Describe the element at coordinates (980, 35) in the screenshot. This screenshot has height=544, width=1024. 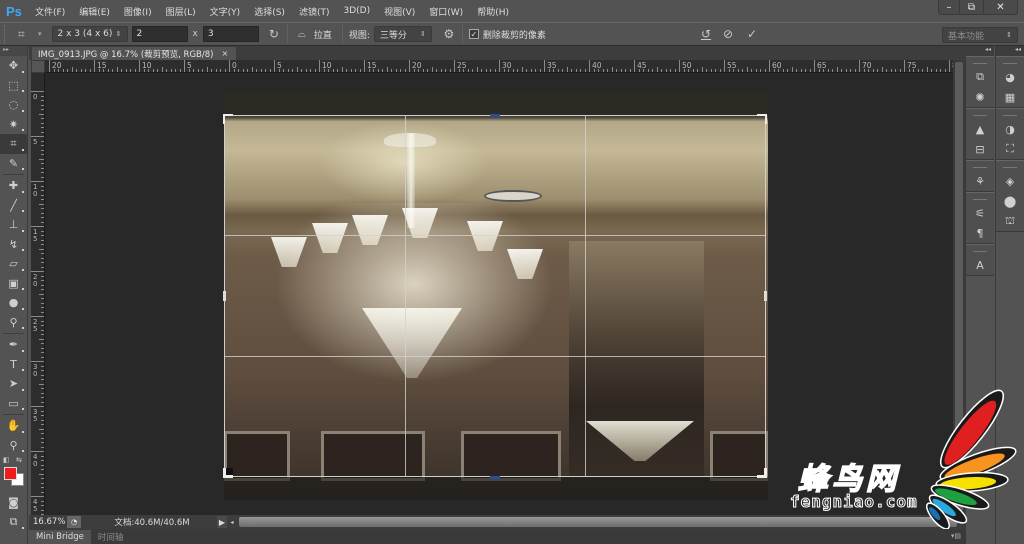
I see `workspace-select: 基本功能 ⇕` at that location.